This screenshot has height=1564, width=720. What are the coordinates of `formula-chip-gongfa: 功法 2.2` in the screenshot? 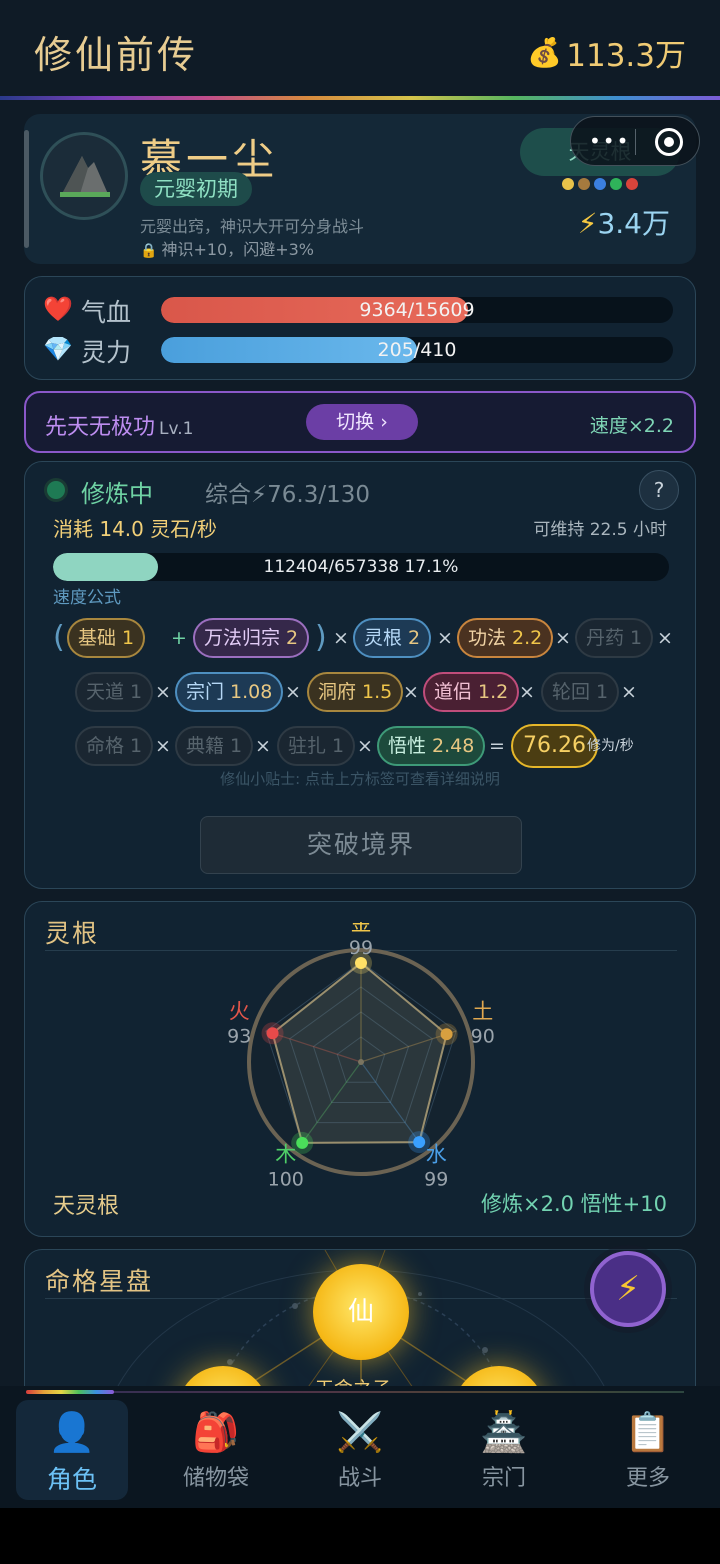 It's located at (505, 638).